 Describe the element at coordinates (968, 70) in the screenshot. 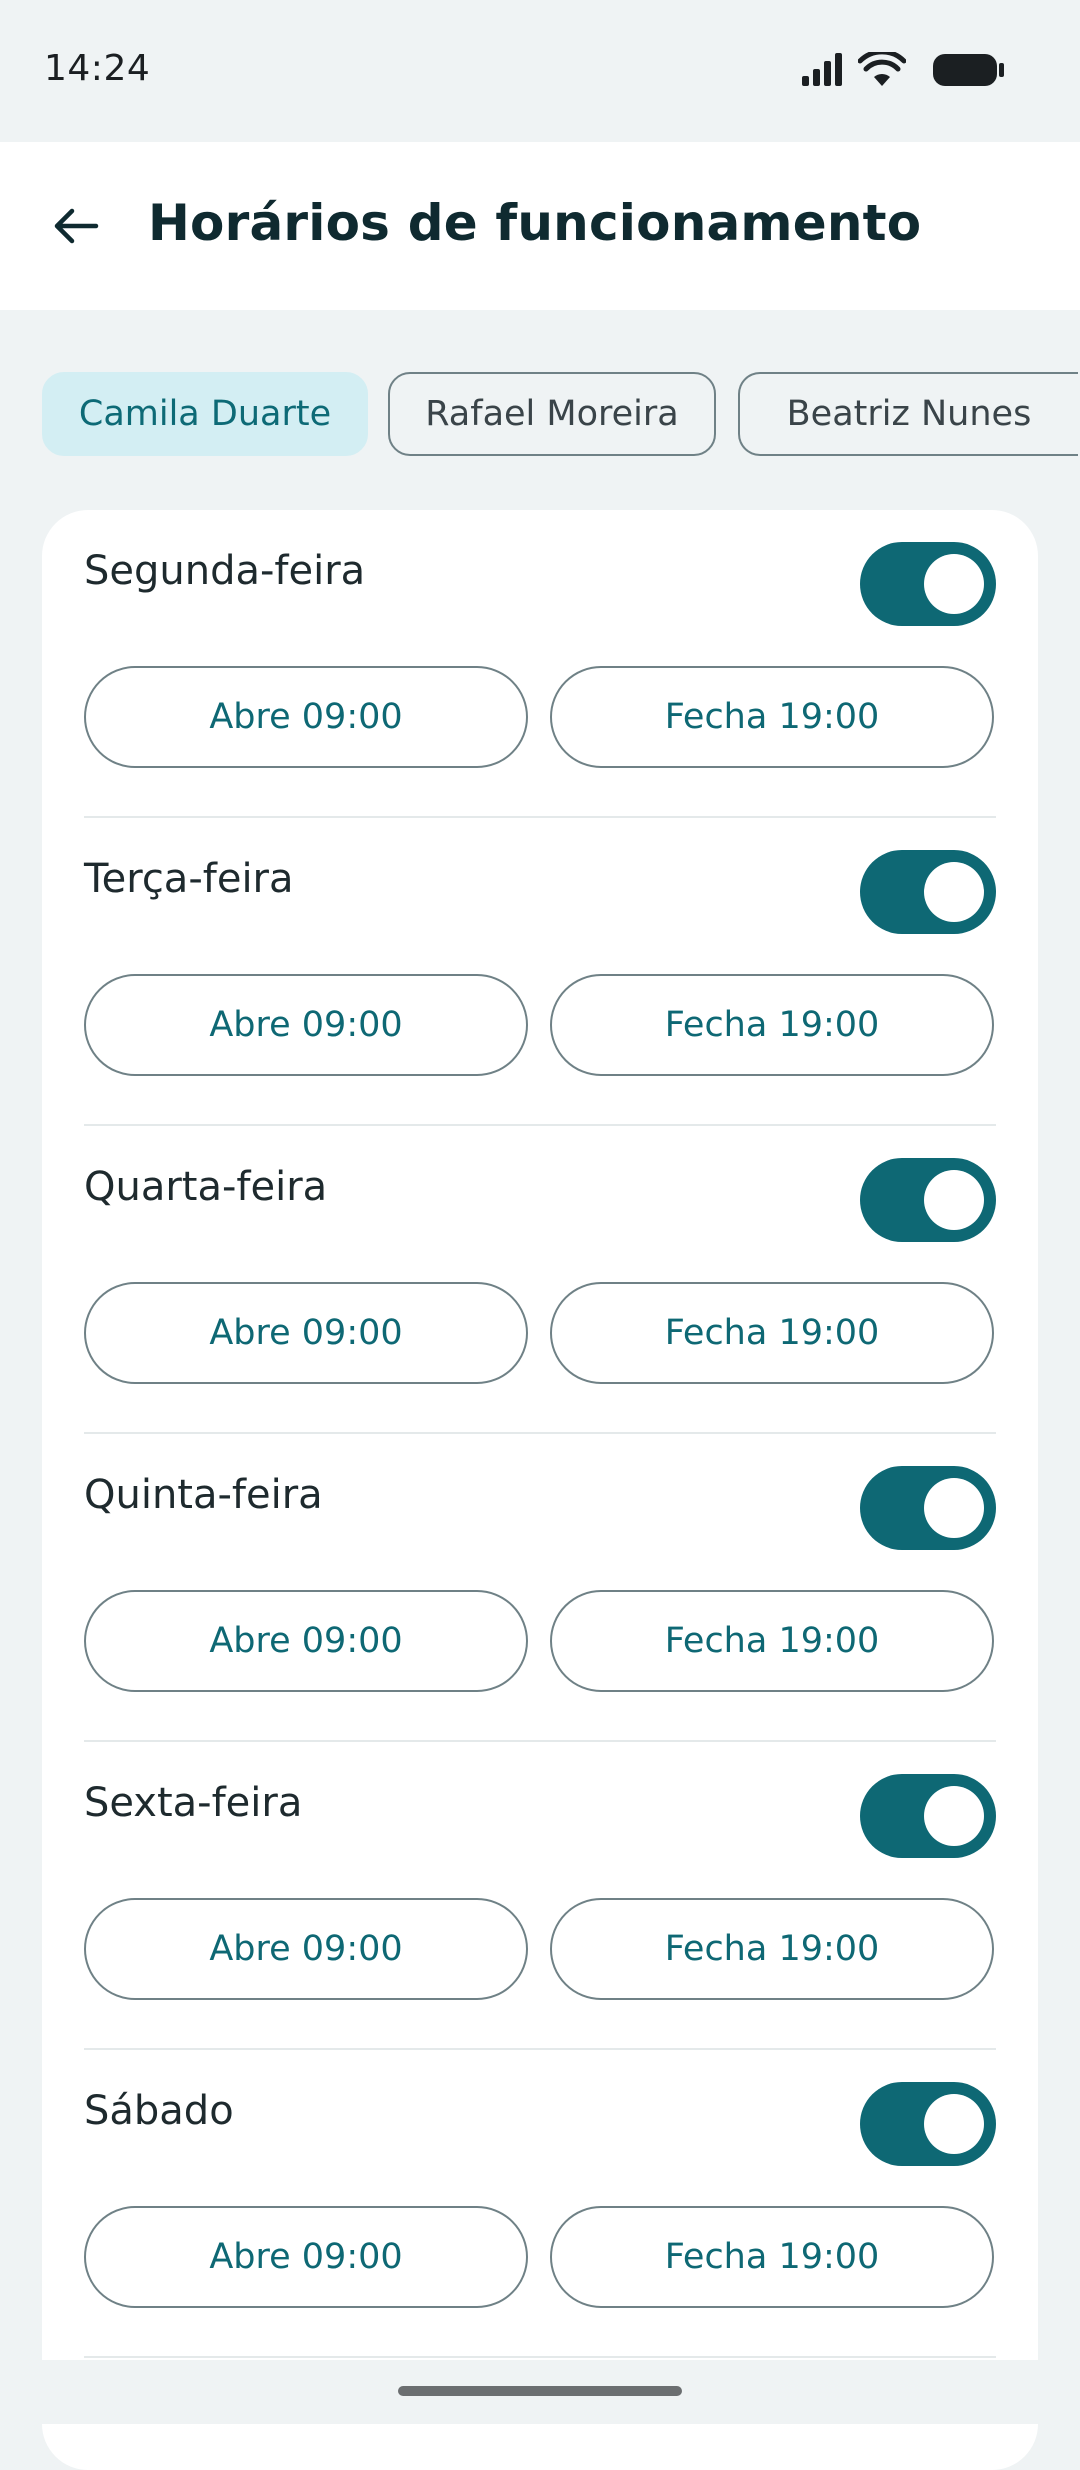

I see `battery-icon` at that location.